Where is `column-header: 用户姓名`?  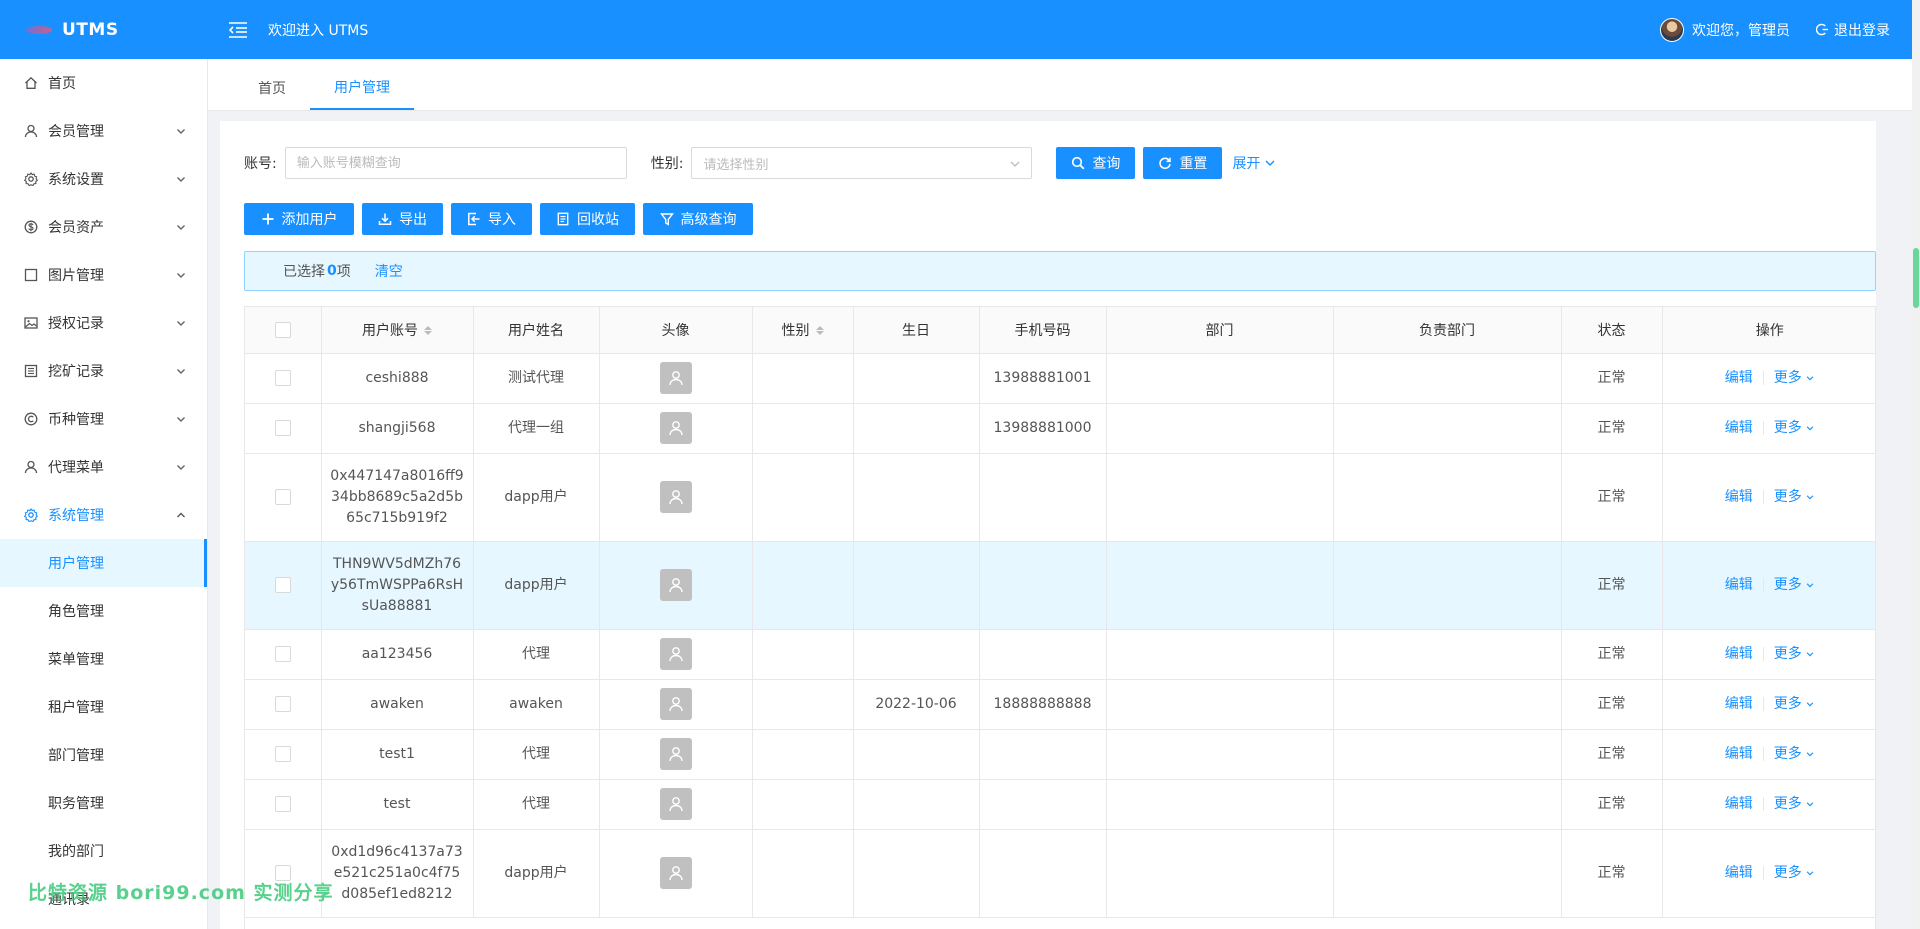 column-header: 用户姓名 is located at coordinates (536, 330).